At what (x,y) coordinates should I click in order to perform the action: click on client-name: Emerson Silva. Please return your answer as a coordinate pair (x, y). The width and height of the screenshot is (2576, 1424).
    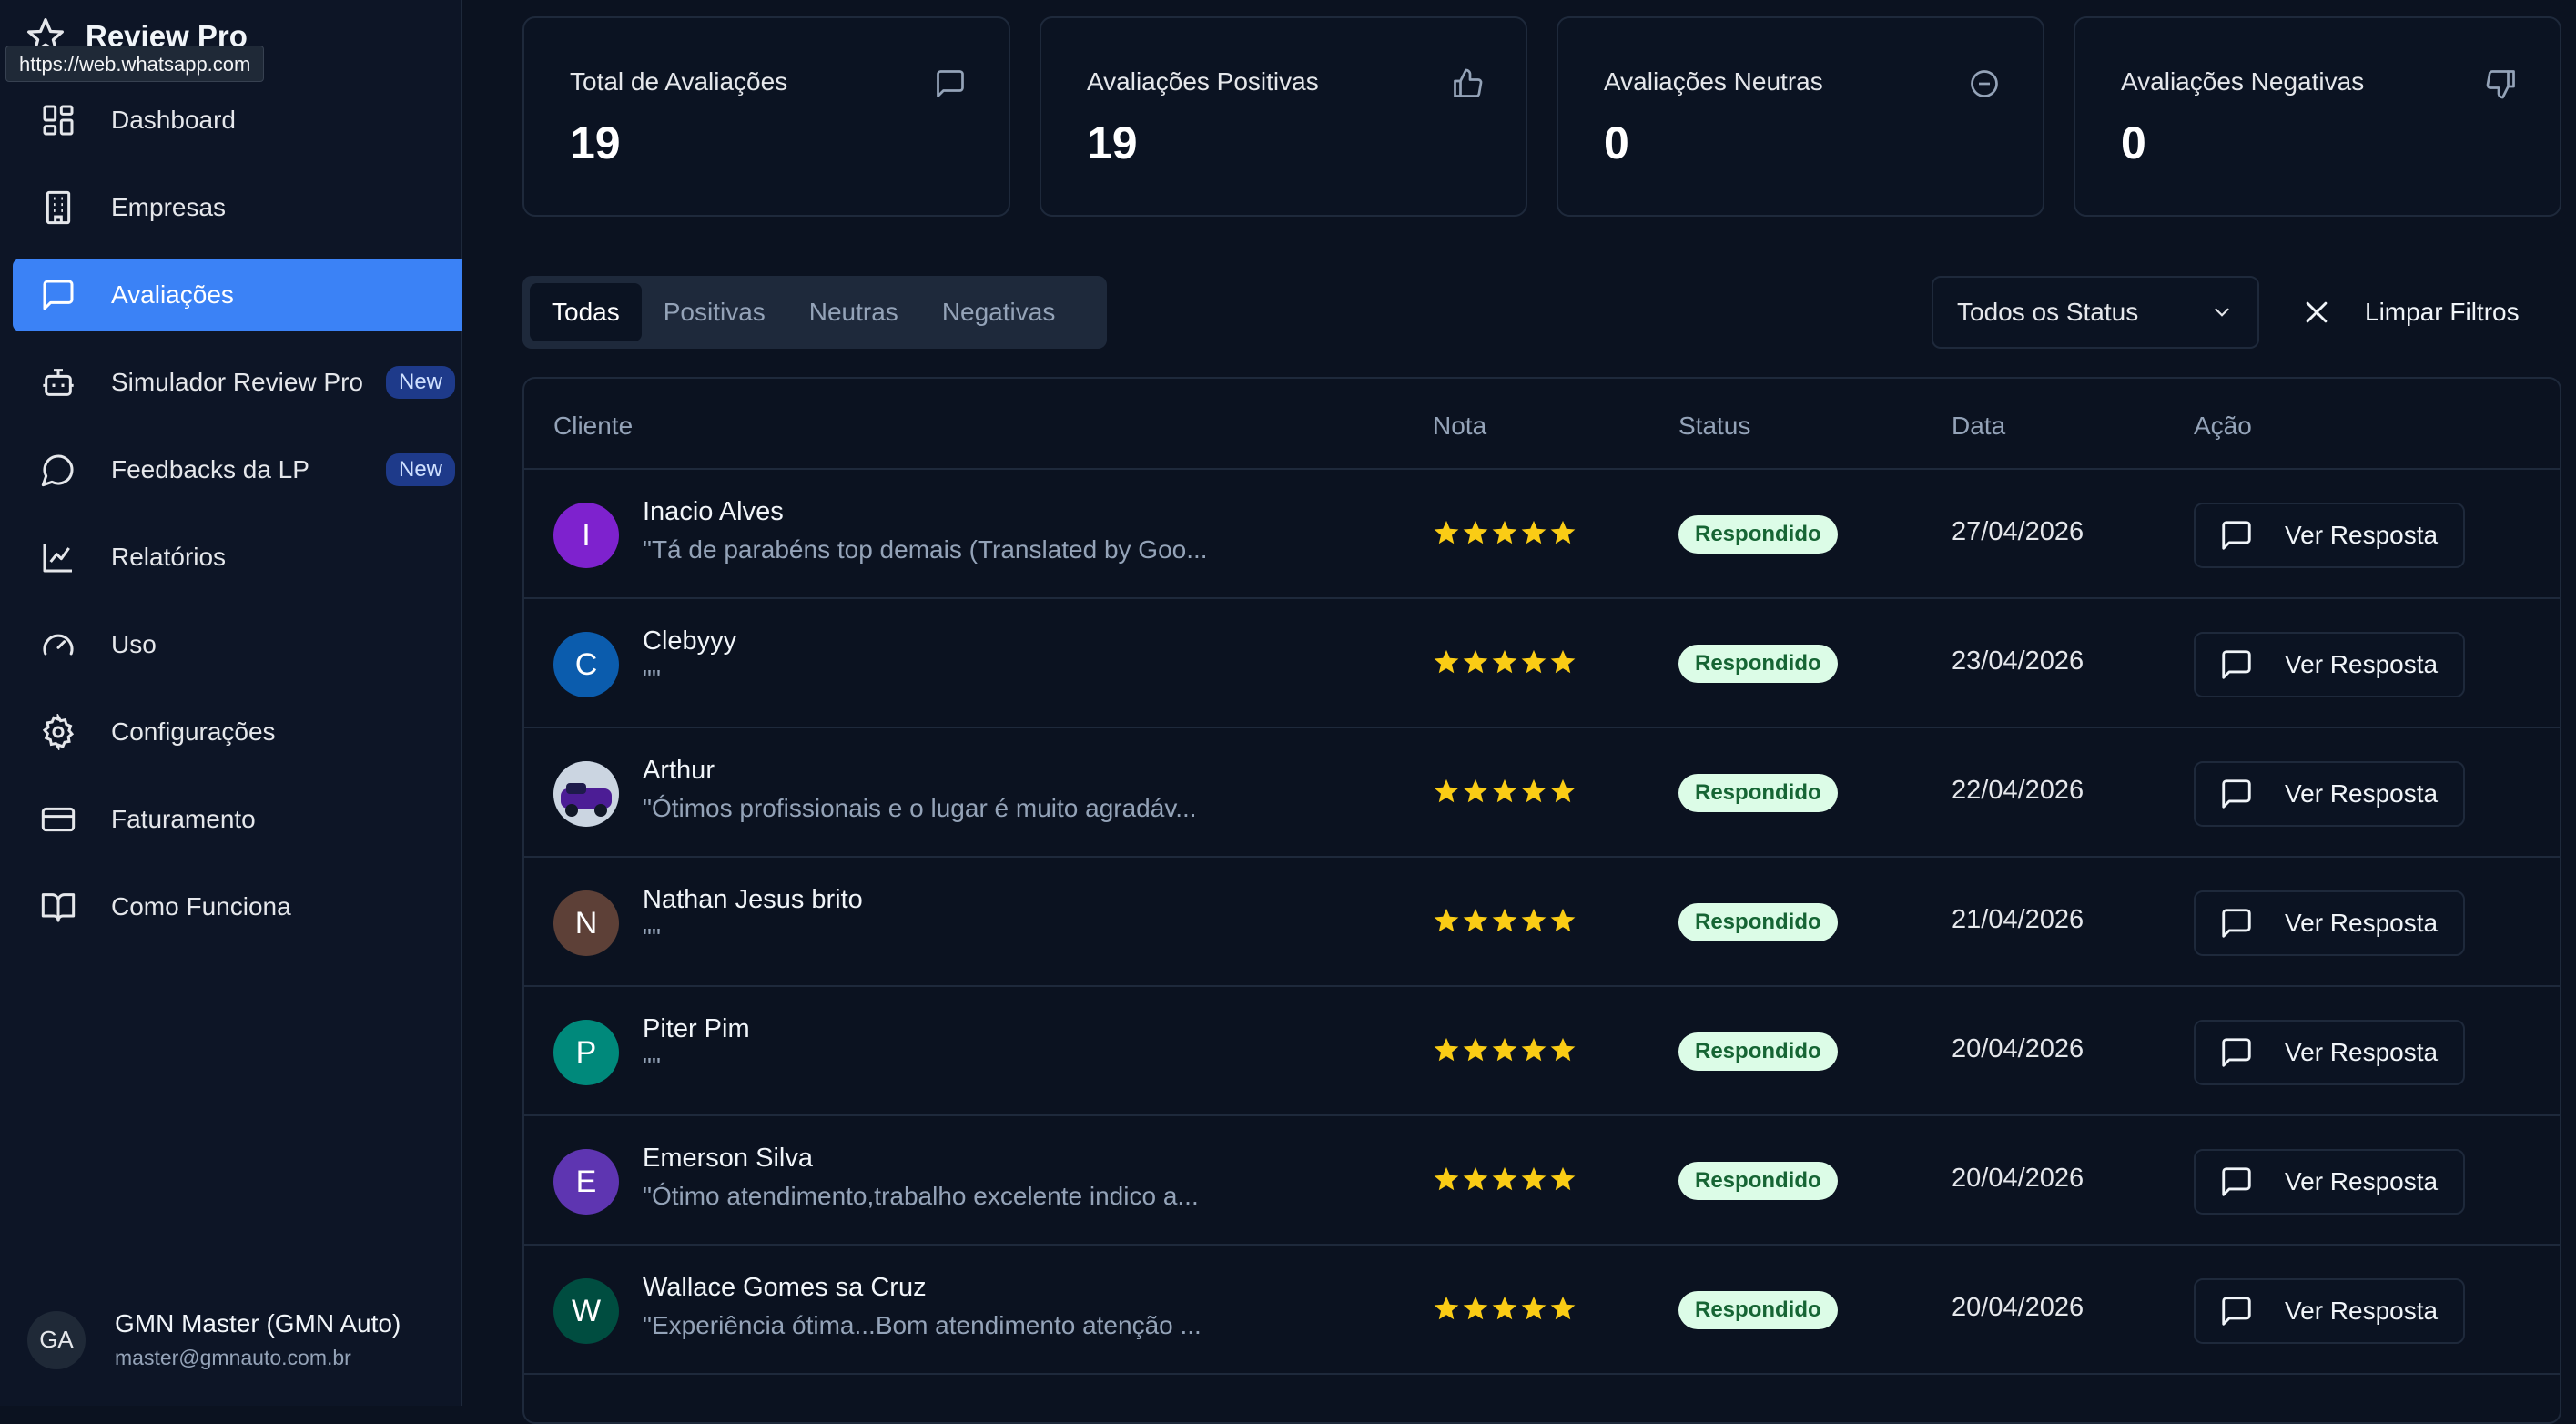
    Looking at the image, I should click on (728, 1158).